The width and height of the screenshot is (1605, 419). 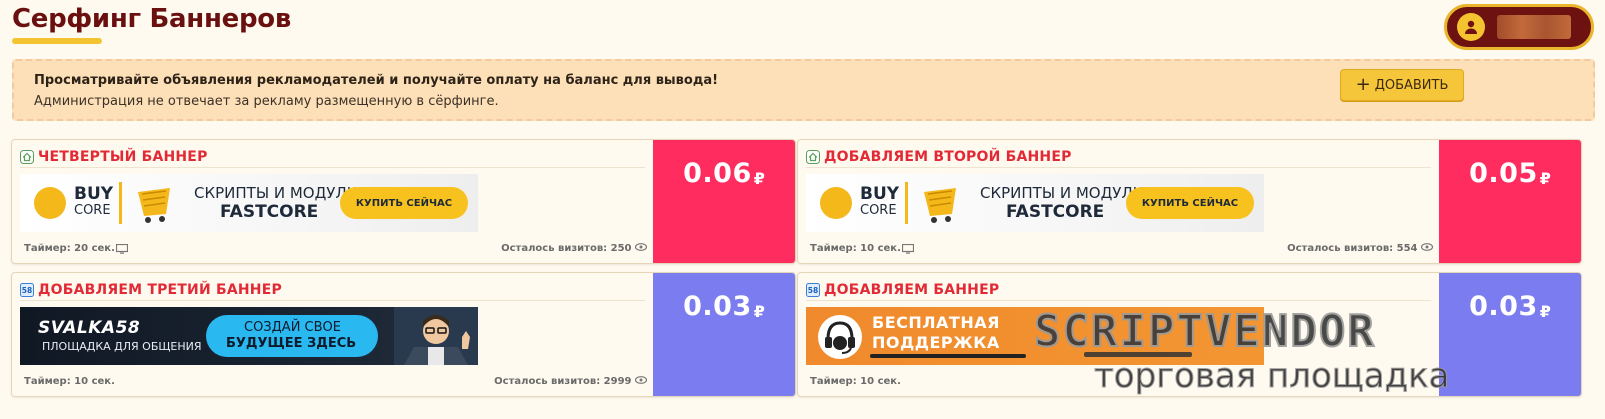 I want to click on visits-left: Осталось визитов: 2999, so click(x=571, y=381).